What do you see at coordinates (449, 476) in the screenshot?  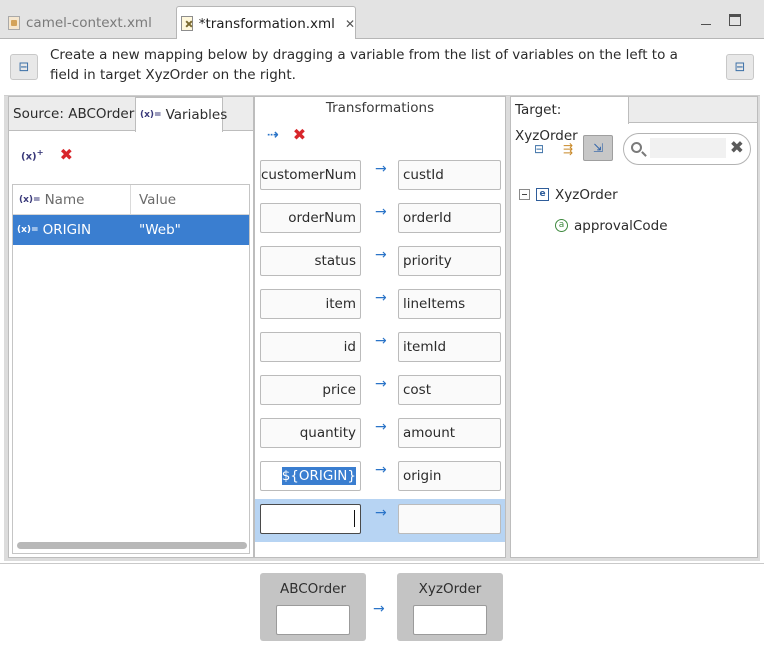 I see `mapping-target-field: origin` at bounding box center [449, 476].